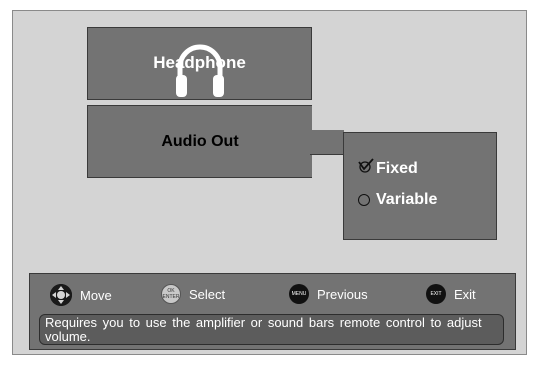 This screenshot has height=368, width=540. What do you see at coordinates (61, 295) in the screenshot?
I see `dpad-icon` at bounding box center [61, 295].